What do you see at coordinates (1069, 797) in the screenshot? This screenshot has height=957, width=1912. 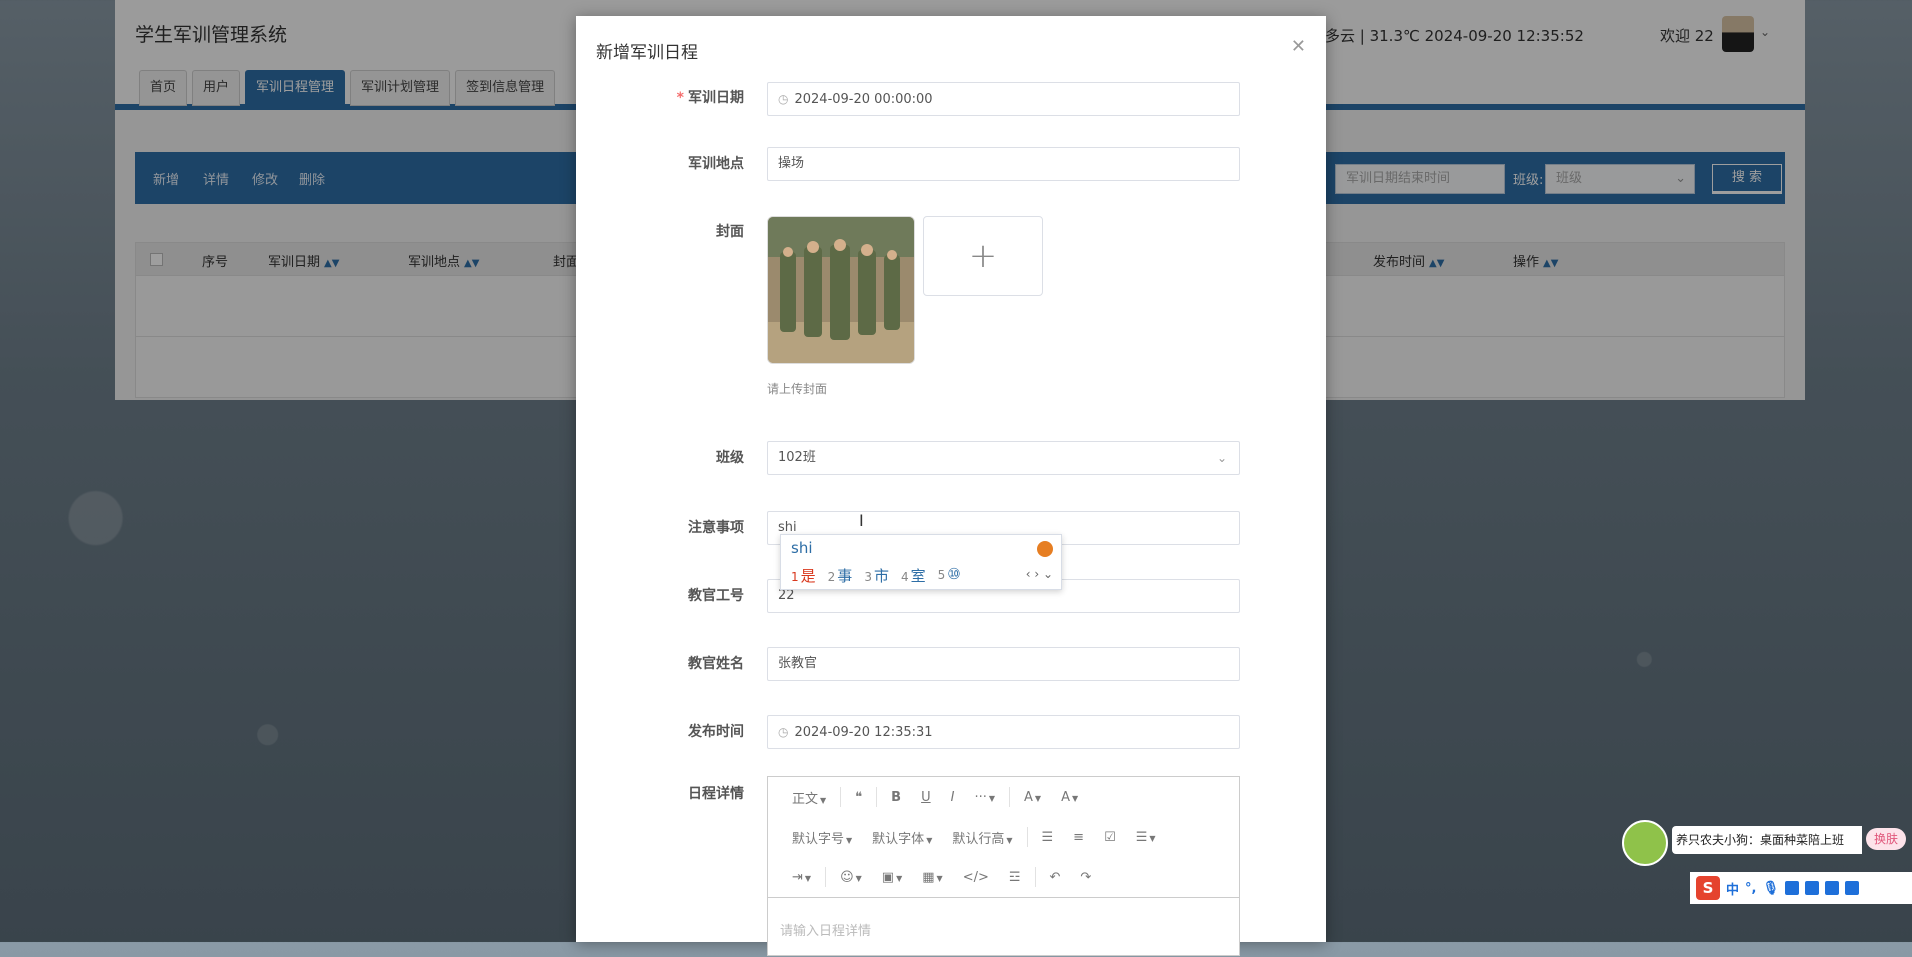 I see `background-color-icon: A ▼` at bounding box center [1069, 797].